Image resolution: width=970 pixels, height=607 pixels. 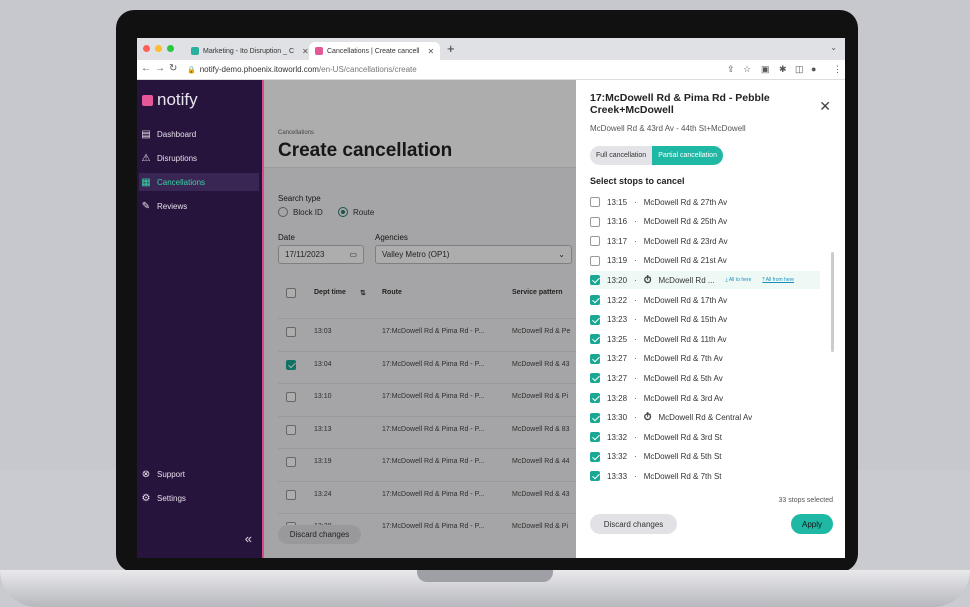 I want to click on drawer-discard-button: Discard changes, so click(x=633, y=524).